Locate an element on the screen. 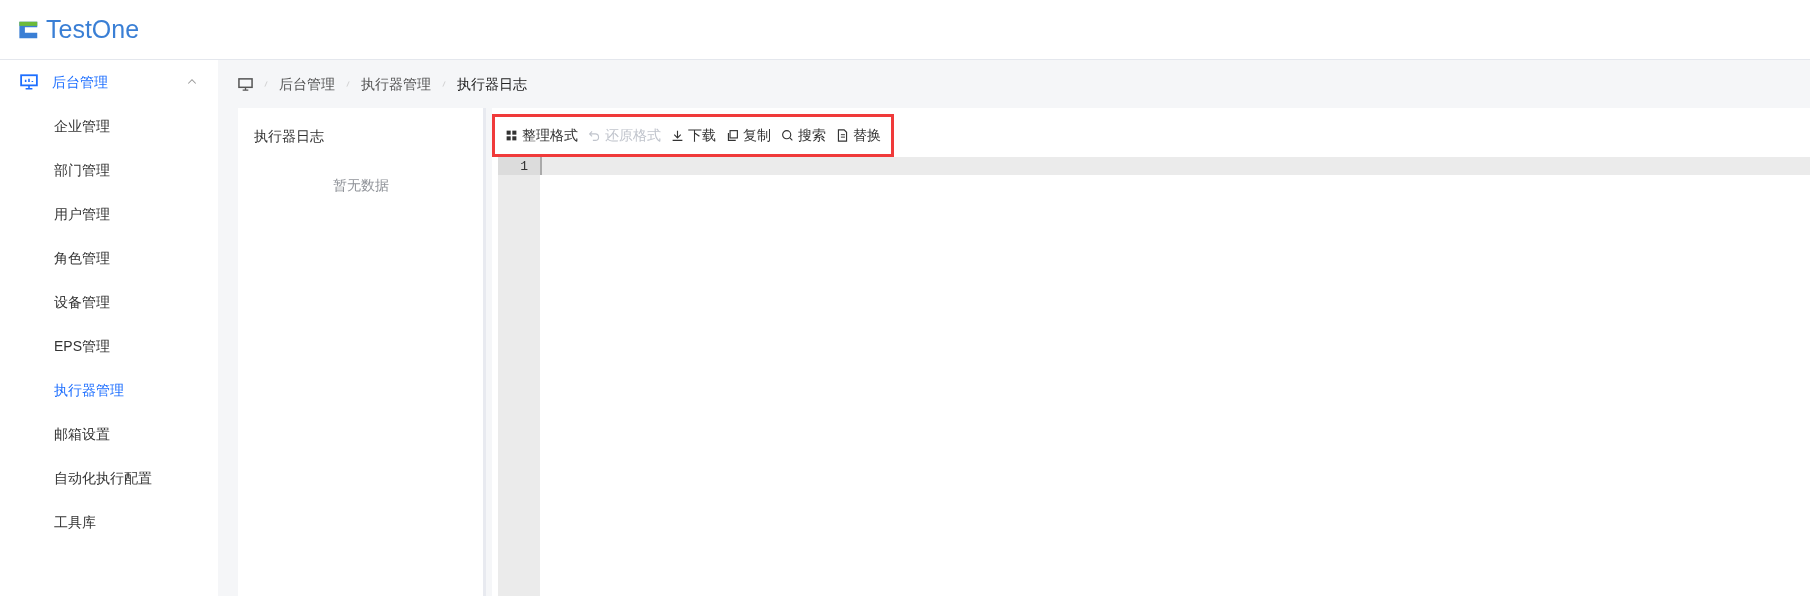  sidebar-item: 部门管理 is located at coordinates (109, 170).